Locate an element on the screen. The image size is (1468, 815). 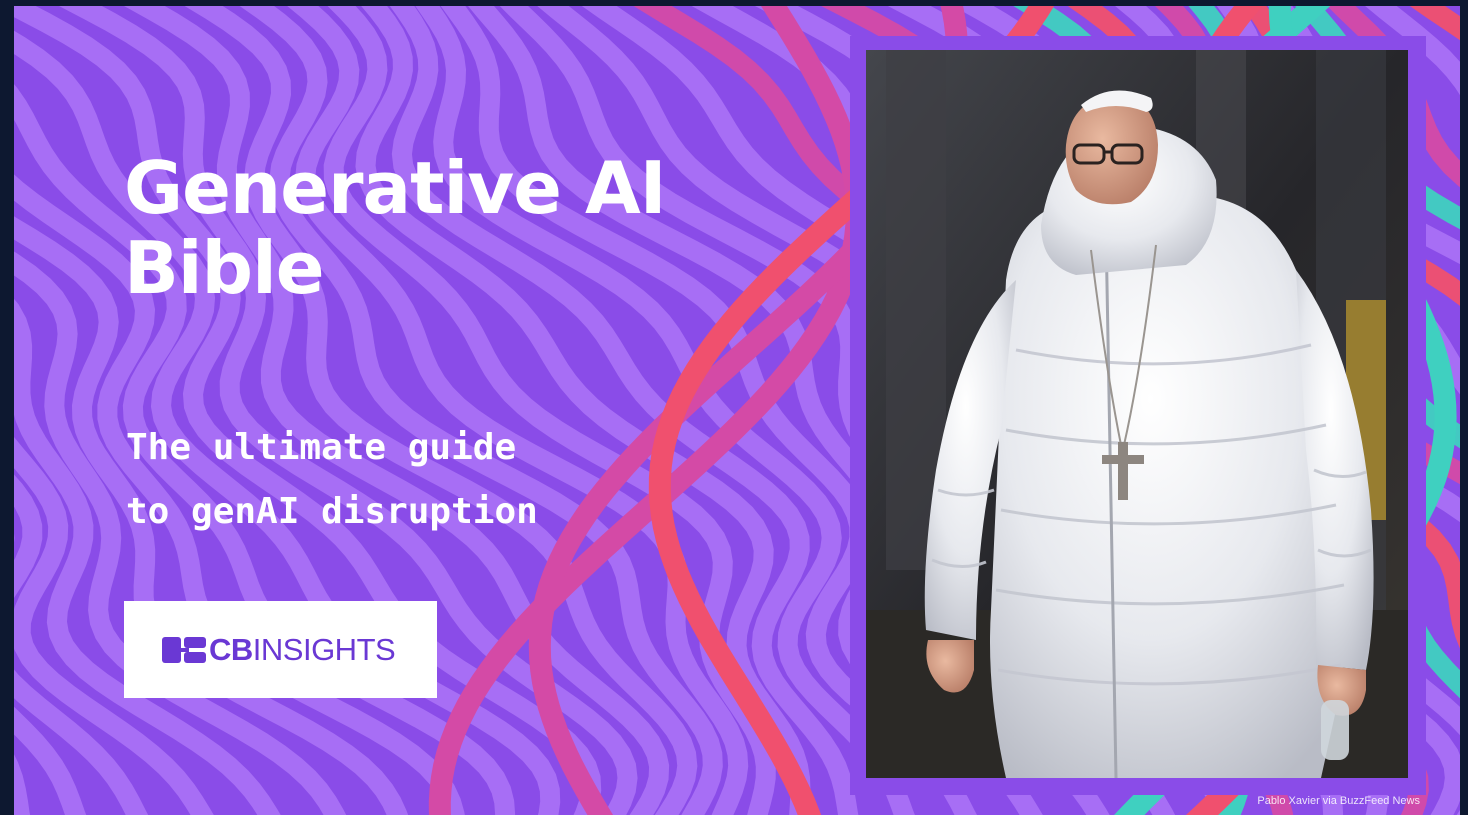
cb-insights-logo-text: CBINSIGHTS is located at coordinates (302, 650).